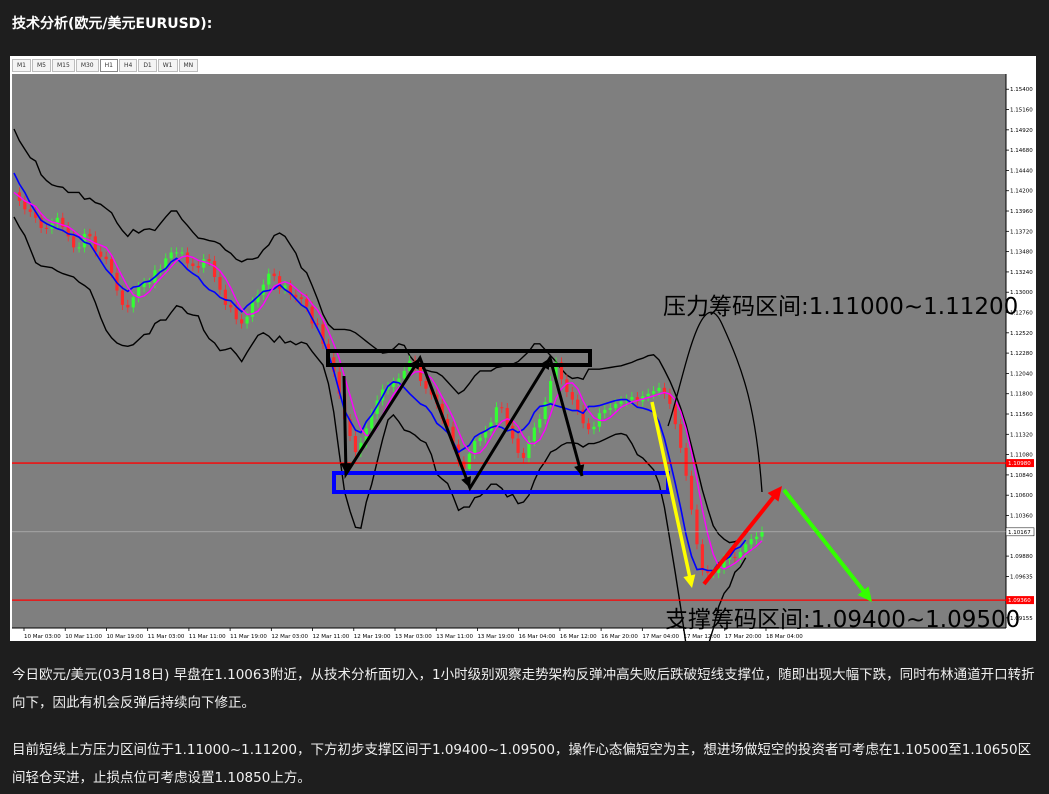 The image size is (1049, 794). Describe the element at coordinates (1019, 533) in the screenshot. I see `current-price-tag: 1.10167` at that location.